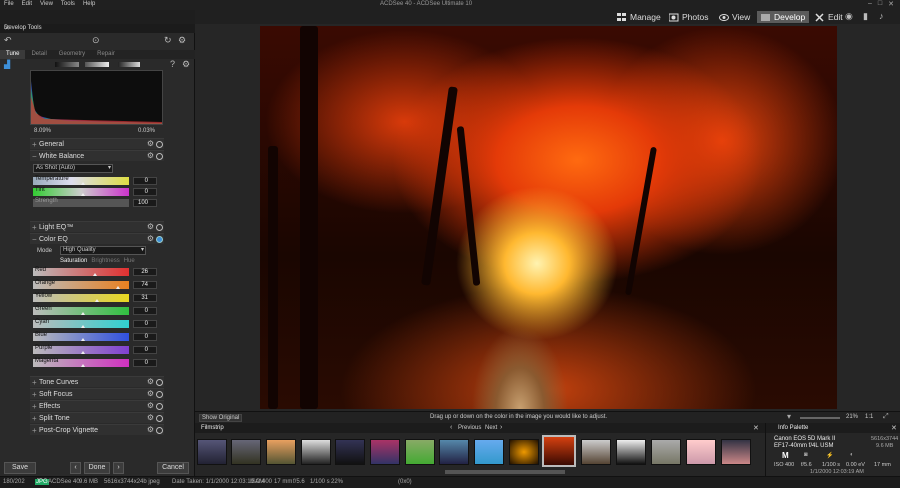 The height and width of the screenshot is (488, 900). What do you see at coordinates (89, 4) in the screenshot?
I see `menu-help: Help` at bounding box center [89, 4].